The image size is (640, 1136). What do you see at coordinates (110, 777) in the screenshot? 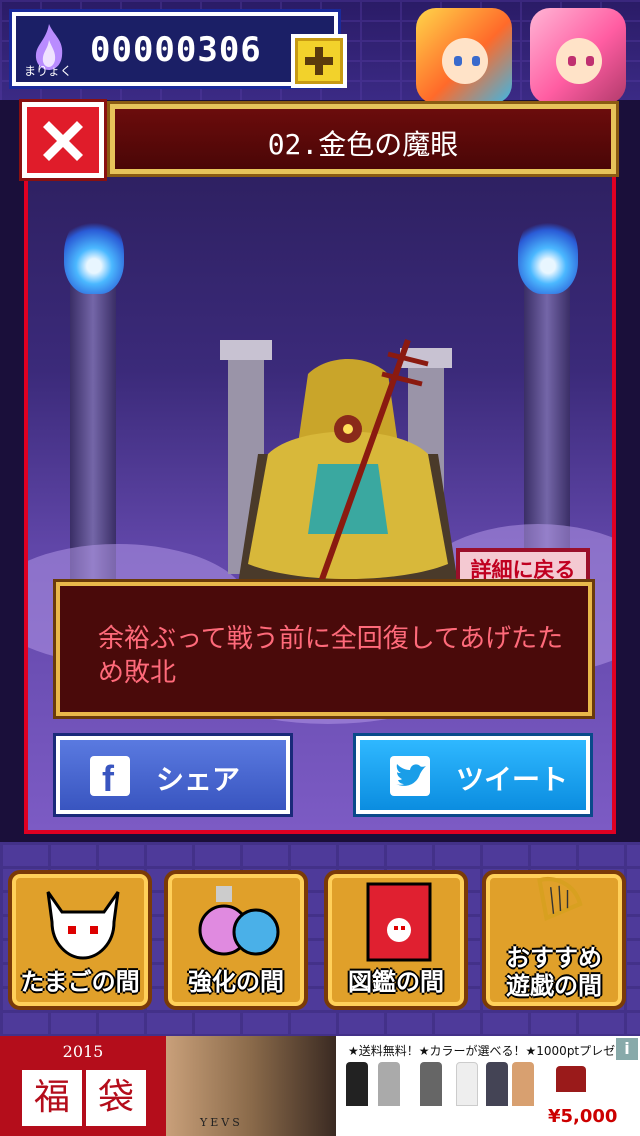
I see `facebook-icon: f` at bounding box center [110, 777].